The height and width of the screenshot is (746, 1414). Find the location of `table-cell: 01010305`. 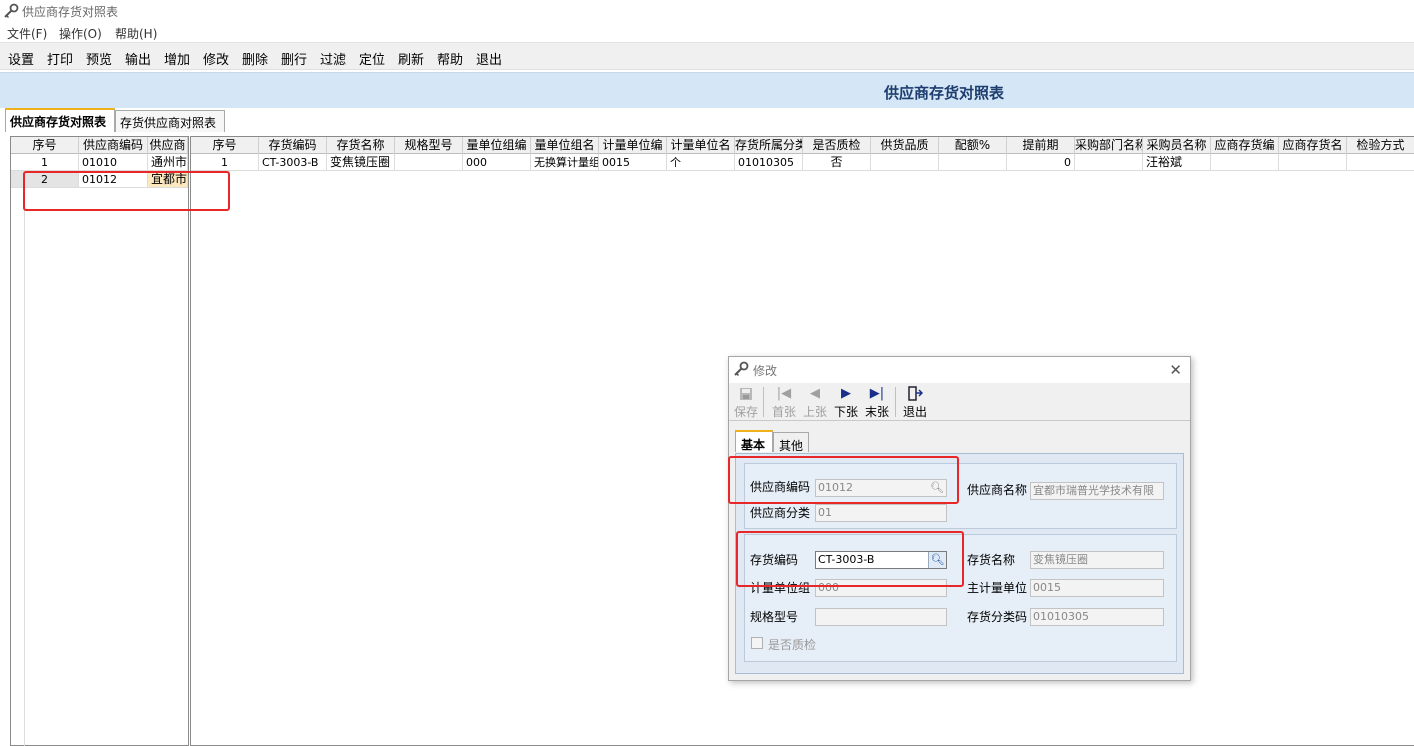

table-cell: 01010305 is located at coordinates (769, 162).